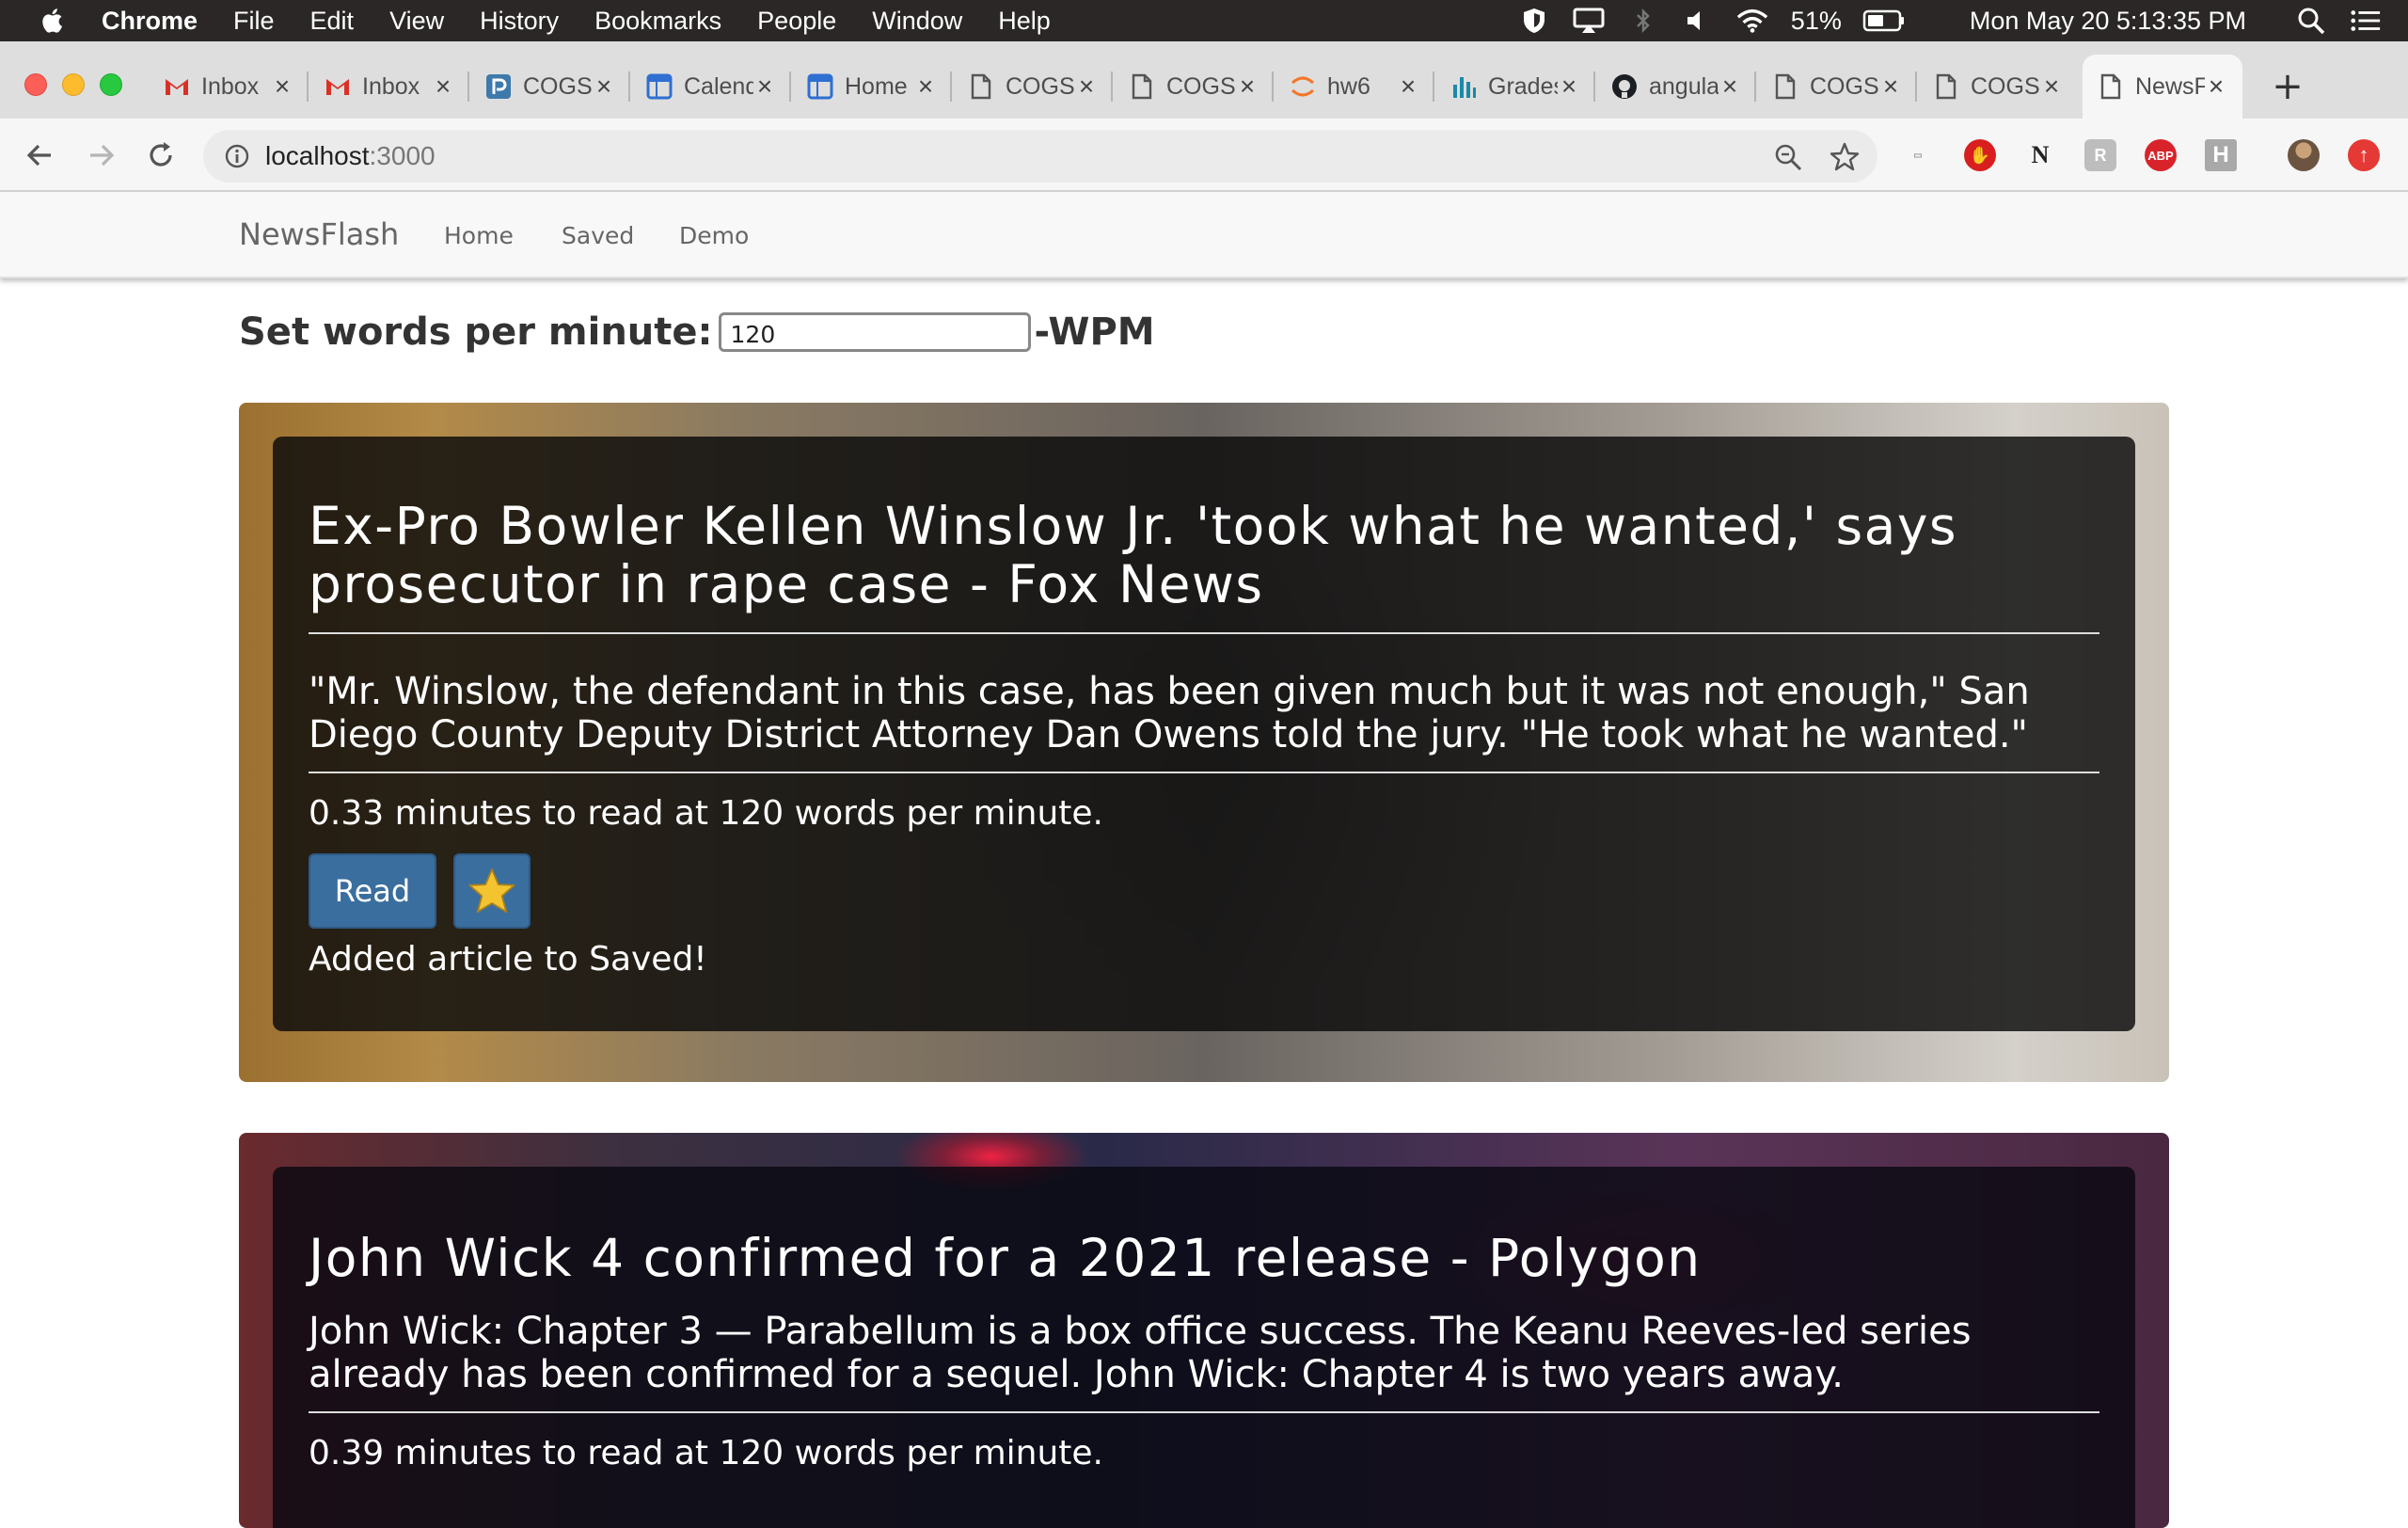 The image size is (2408, 1528). Describe the element at coordinates (697, 332) in the screenshot. I see `wpm-setting: Set words per minute: -WPM` at that location.